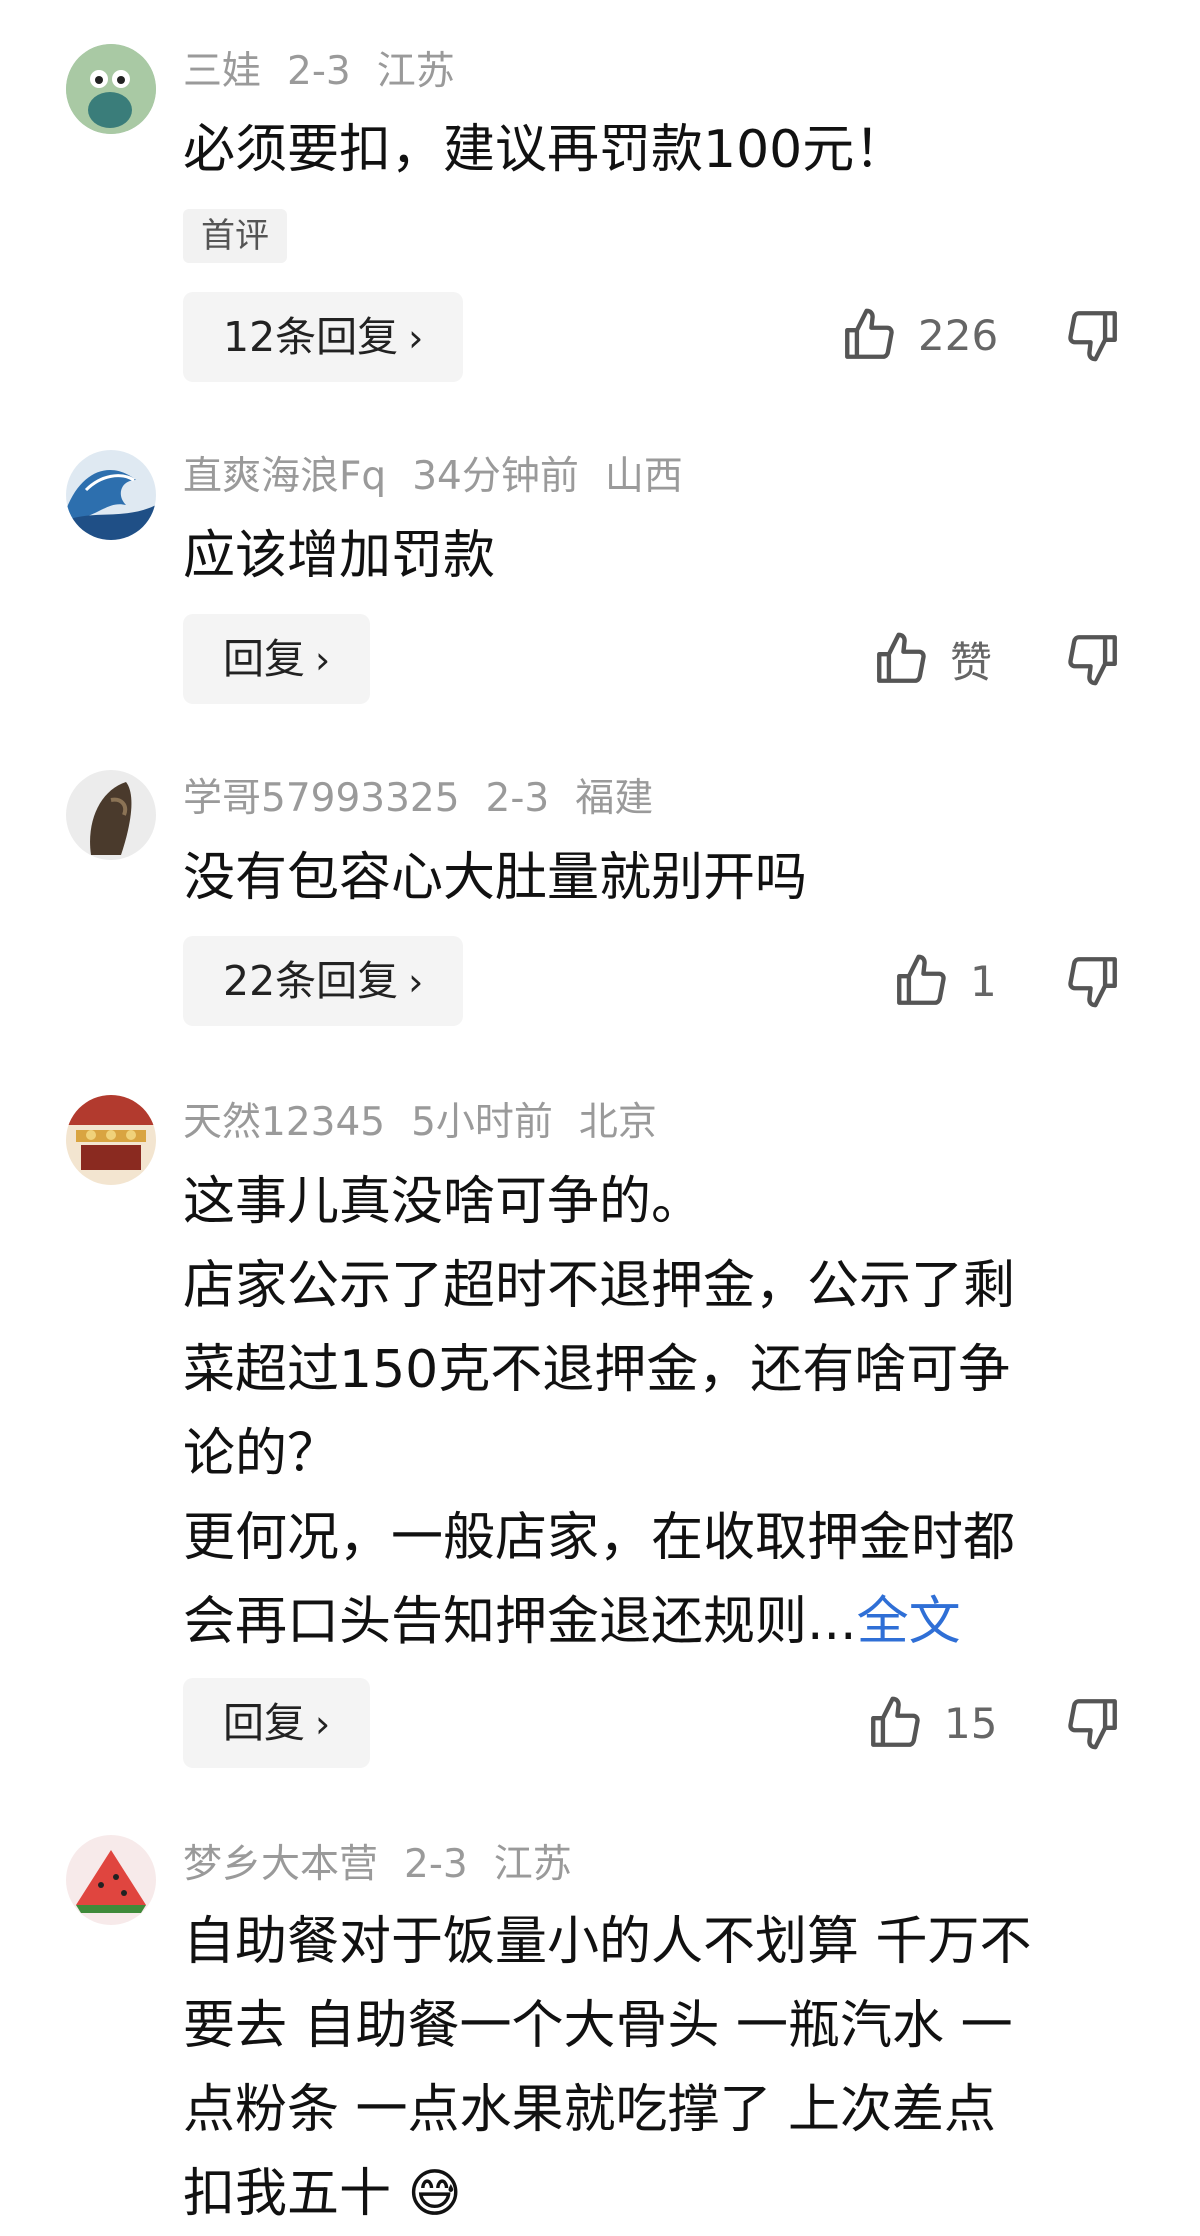  What do you see at coordinates (323, 337) in the screenshot?
I see `reply-button: 12条回复 ›` at bounding box center [323, 337].